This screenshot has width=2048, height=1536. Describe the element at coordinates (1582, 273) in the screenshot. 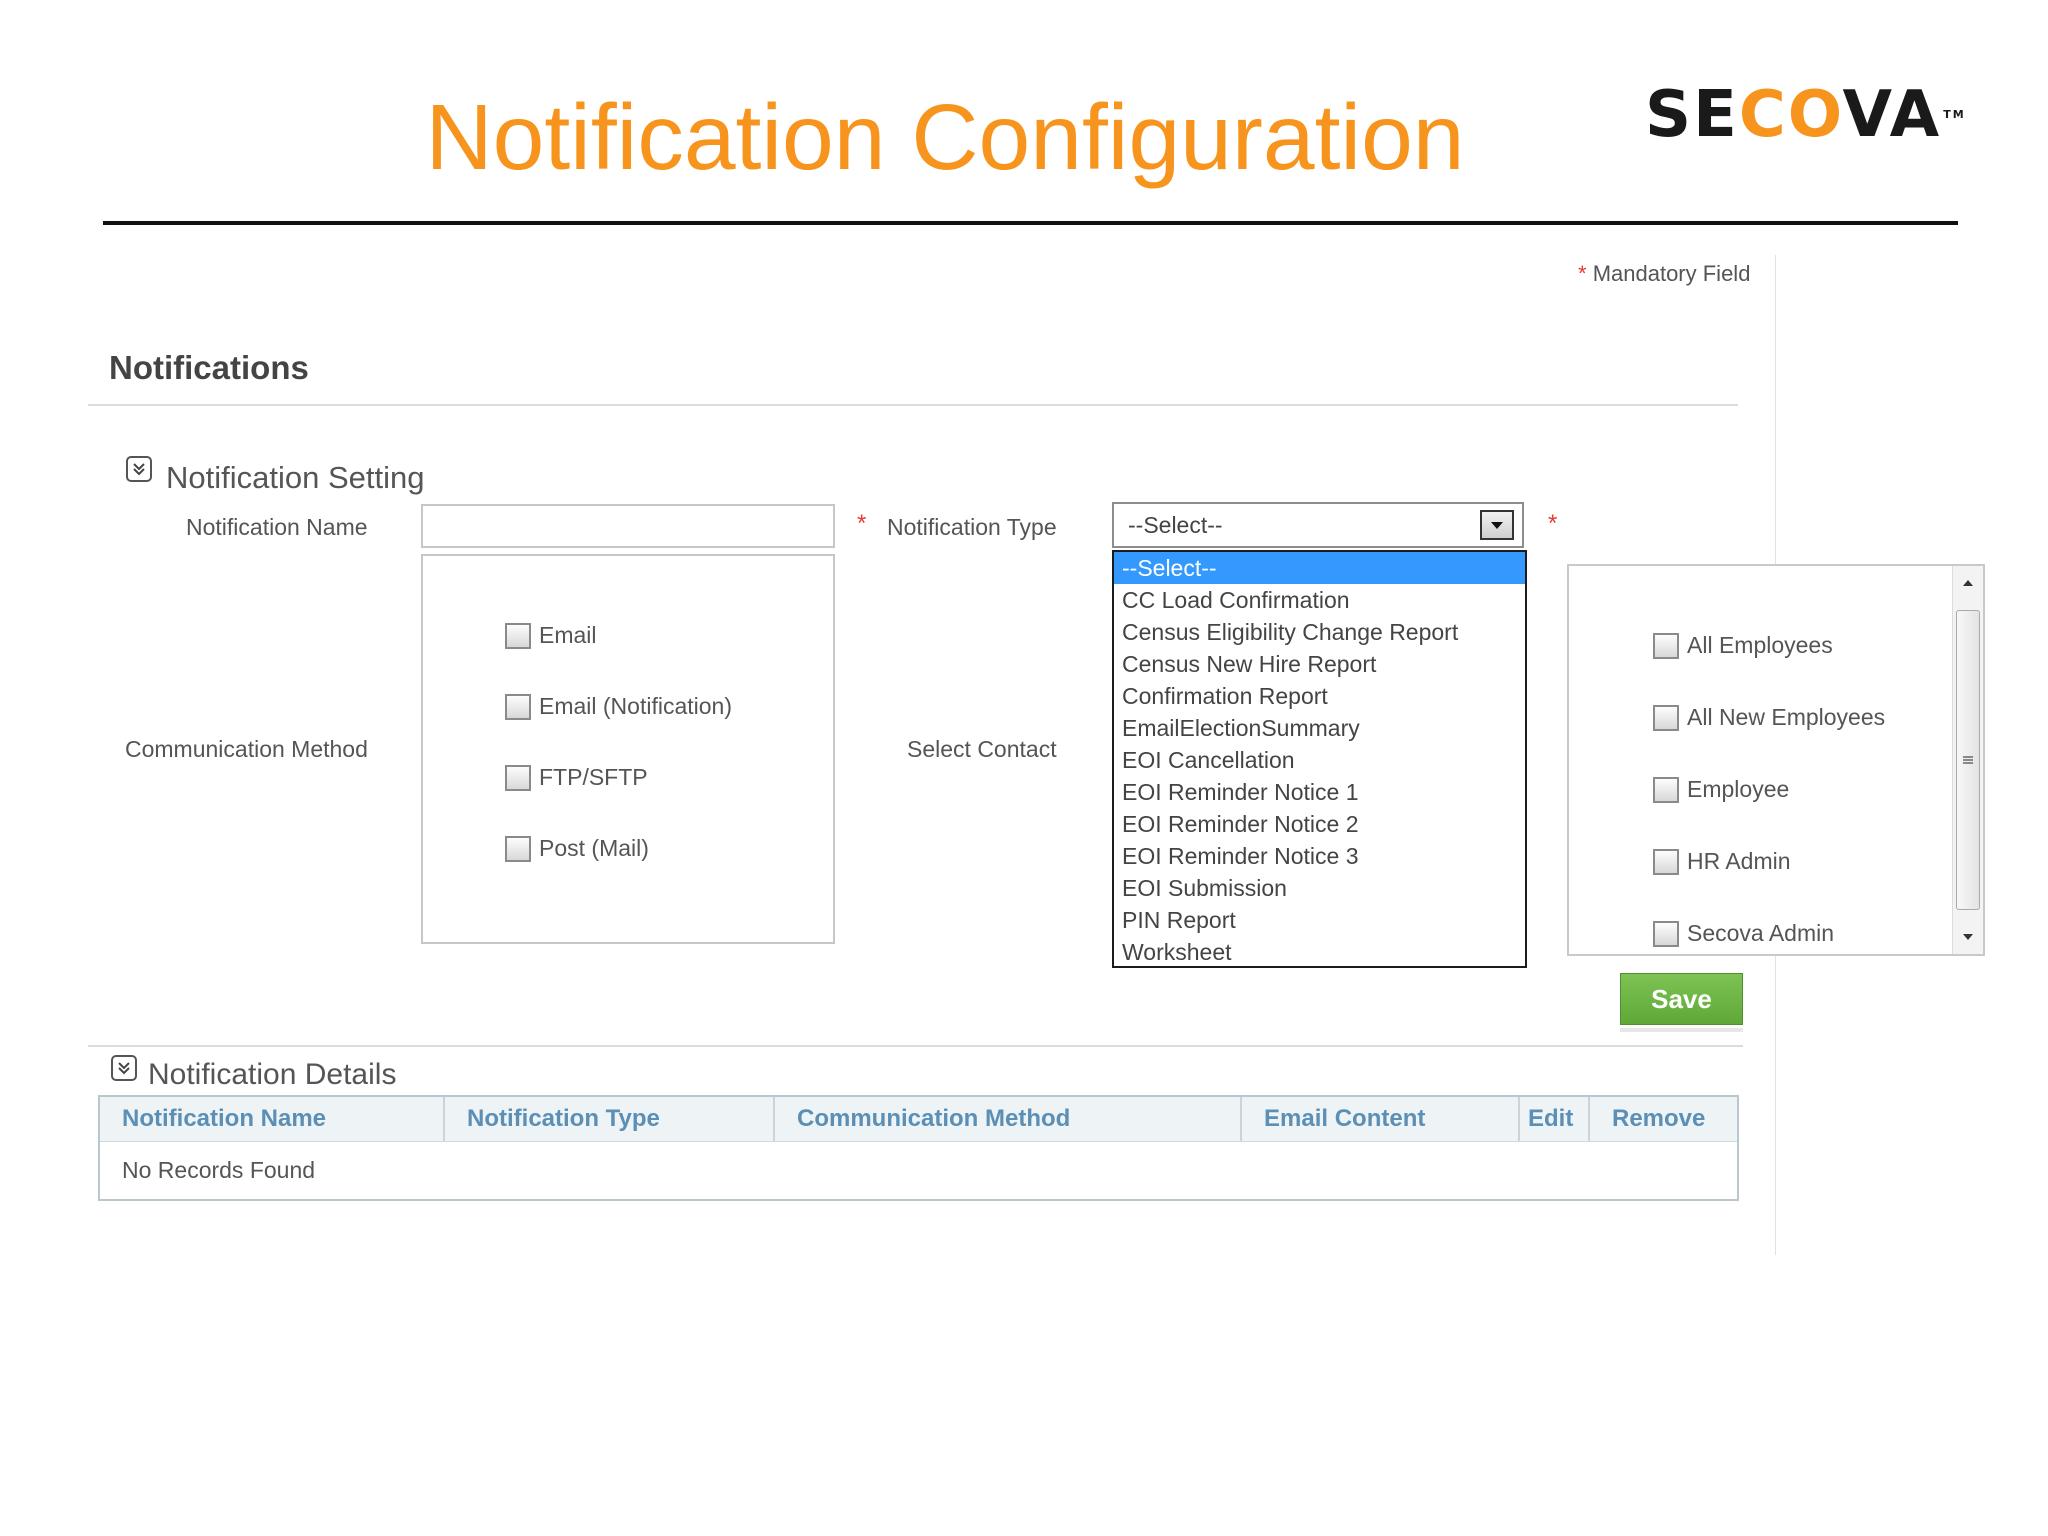

I see `mandatory-star: *` at that location.